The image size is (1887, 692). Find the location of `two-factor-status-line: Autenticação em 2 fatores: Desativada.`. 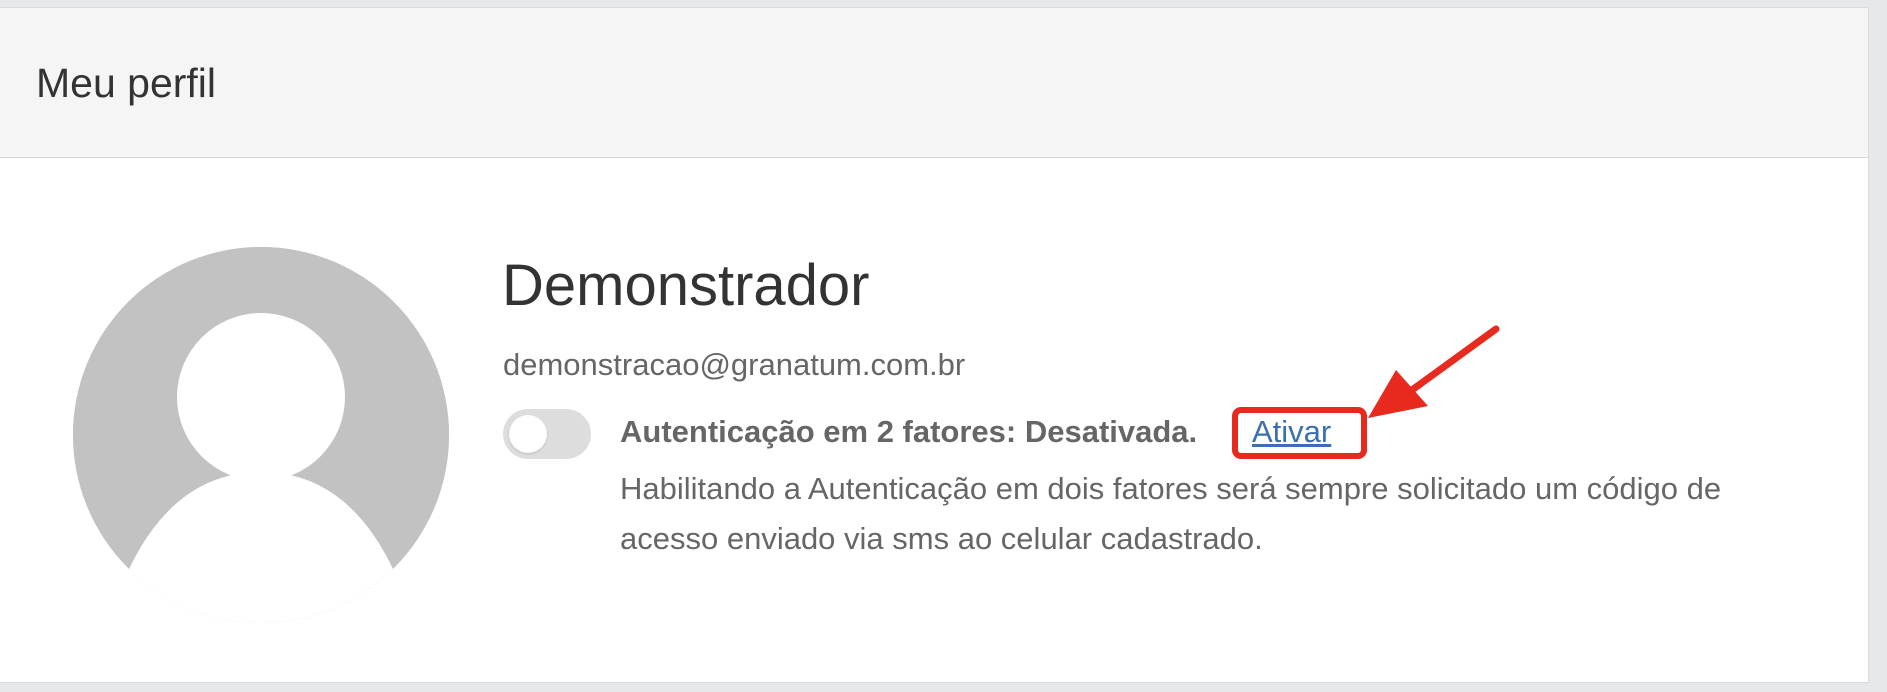

two-factor-status-line: Autenticação em 2 fatores: Desativada. is located at coordinates (908, 432).